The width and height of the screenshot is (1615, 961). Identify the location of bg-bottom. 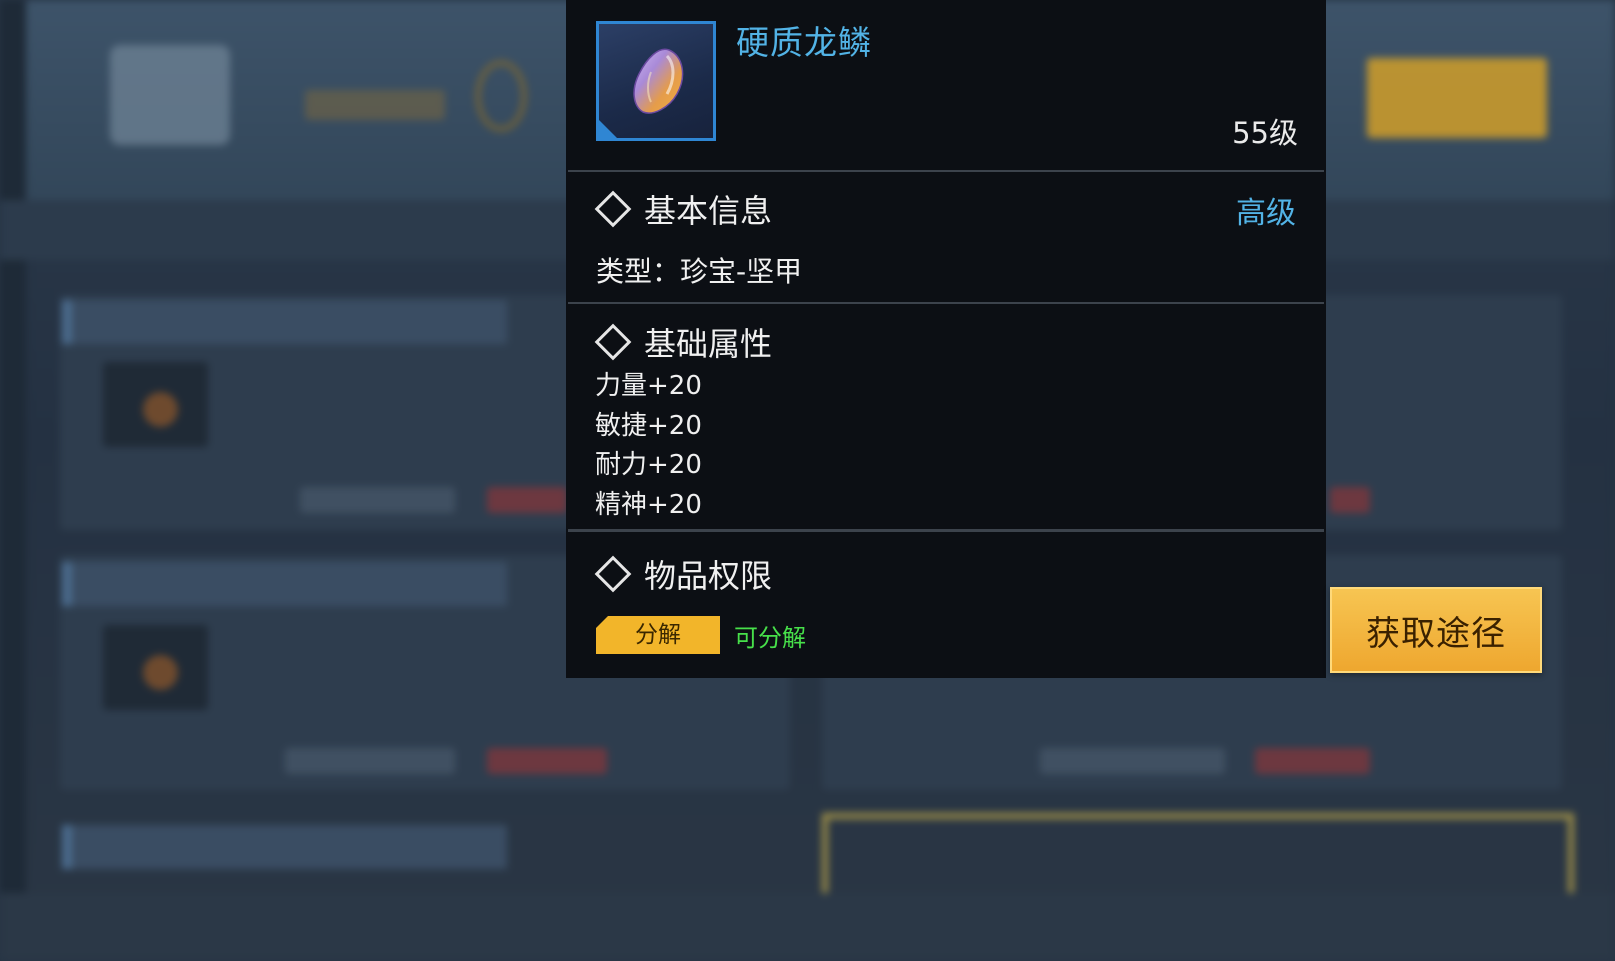
(807, 927).